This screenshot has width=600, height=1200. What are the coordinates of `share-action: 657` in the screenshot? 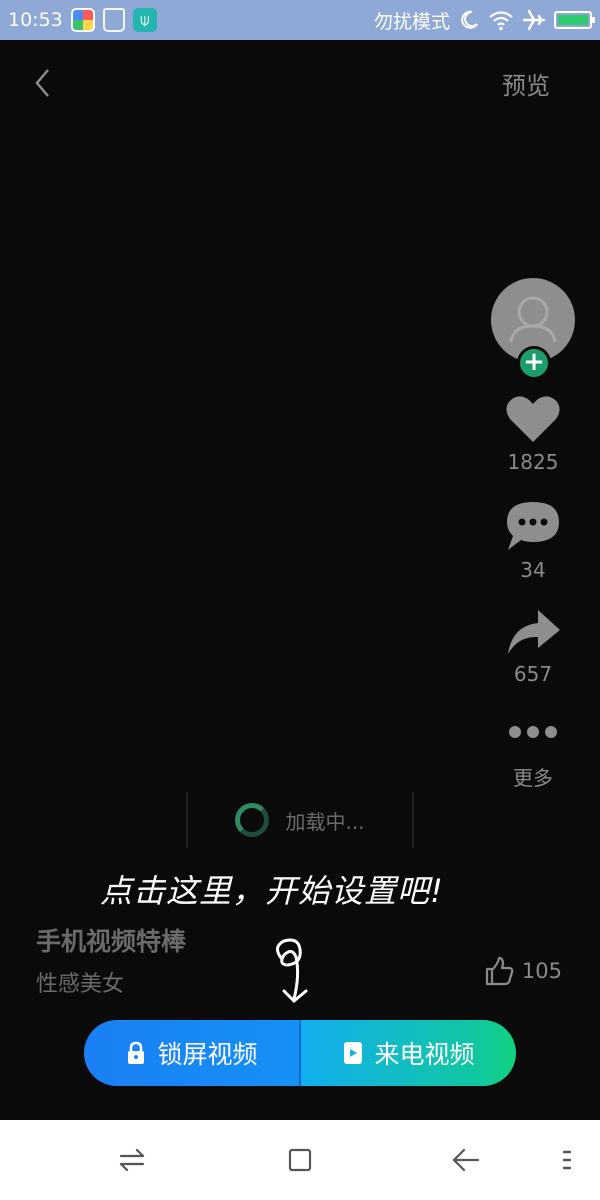 It's located at (533, 647).